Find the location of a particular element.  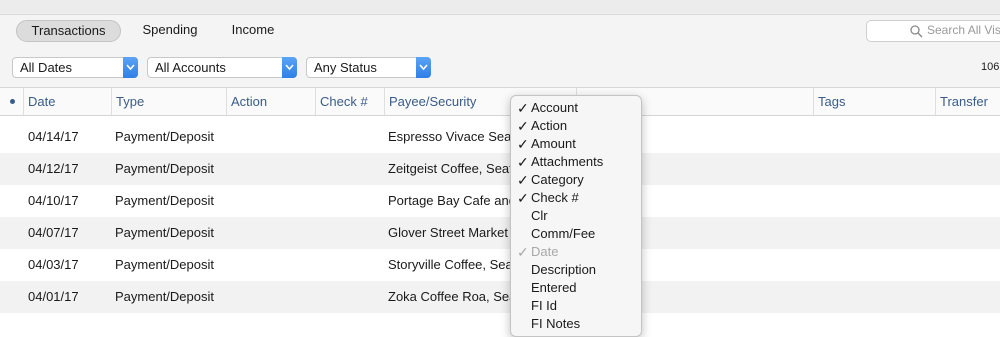

row-date: 04/12/17 is located at coordinates (53, 168).